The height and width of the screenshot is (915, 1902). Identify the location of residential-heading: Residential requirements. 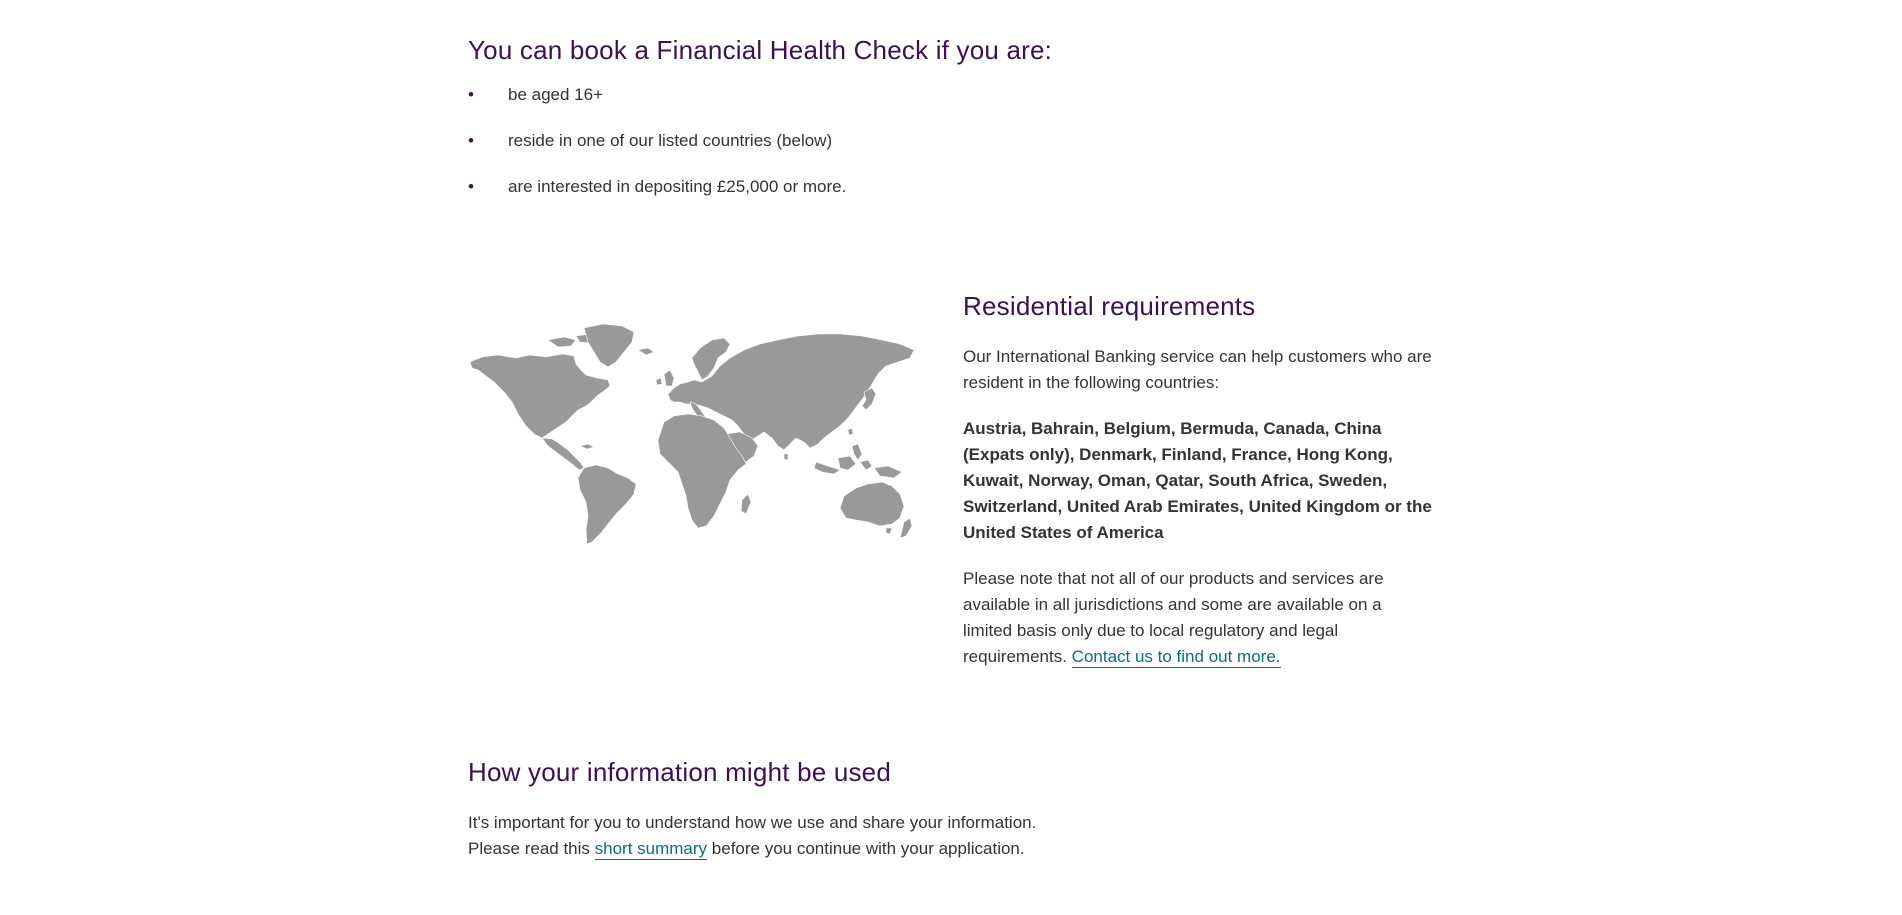
(1109, 306).